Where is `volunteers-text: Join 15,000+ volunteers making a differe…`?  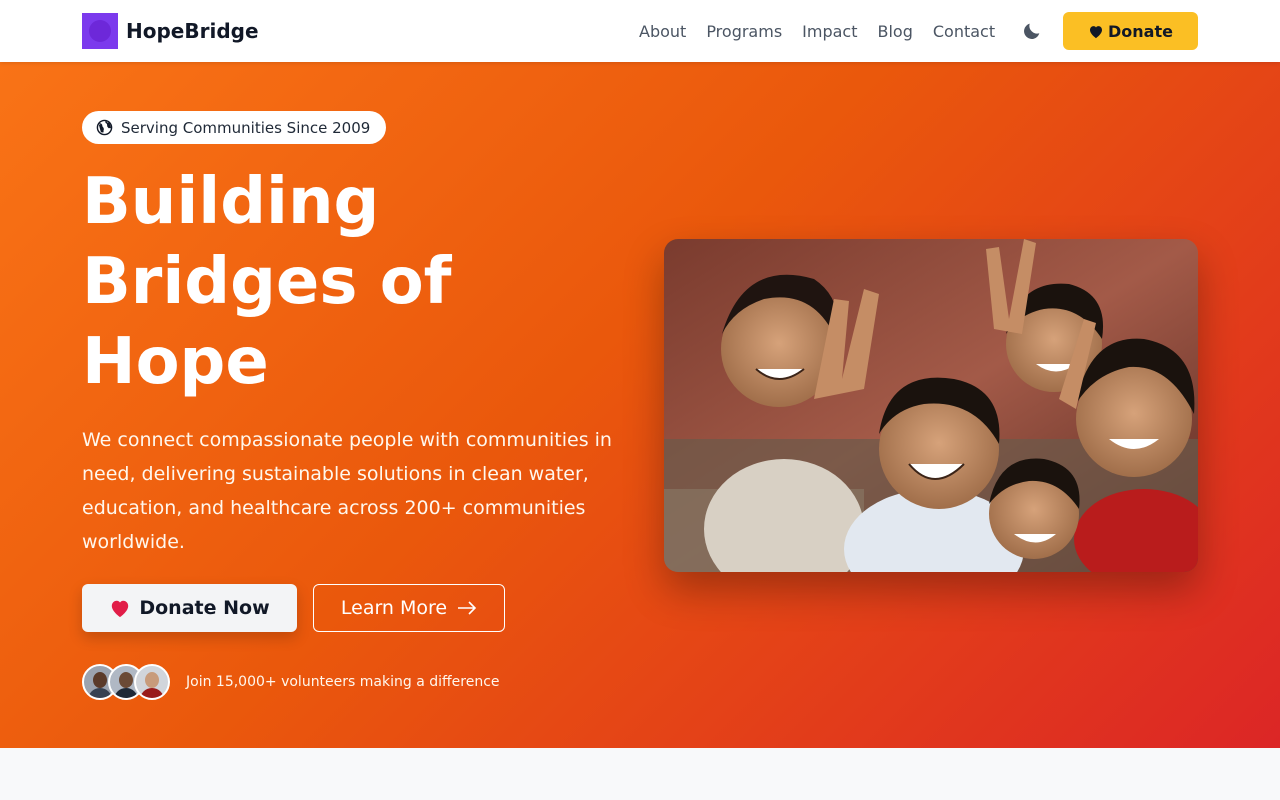 volunteers-text: Join 15,000+ volunteers making a differe… is located at coordinates (343, 682).